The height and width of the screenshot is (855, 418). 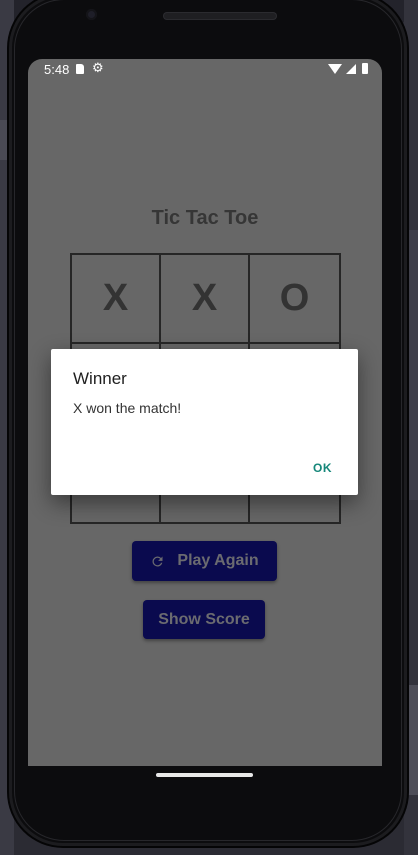 What do you see at coordinates (220, 16) in the screenshot?
I see `earpiece-speaker` at bounding box center [220, 16].